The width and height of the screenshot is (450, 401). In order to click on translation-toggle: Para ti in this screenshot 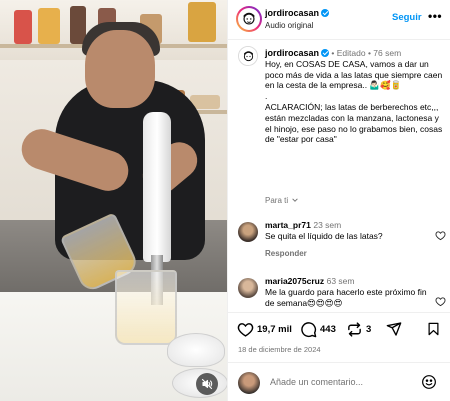, I will do `click(282, 200)`.